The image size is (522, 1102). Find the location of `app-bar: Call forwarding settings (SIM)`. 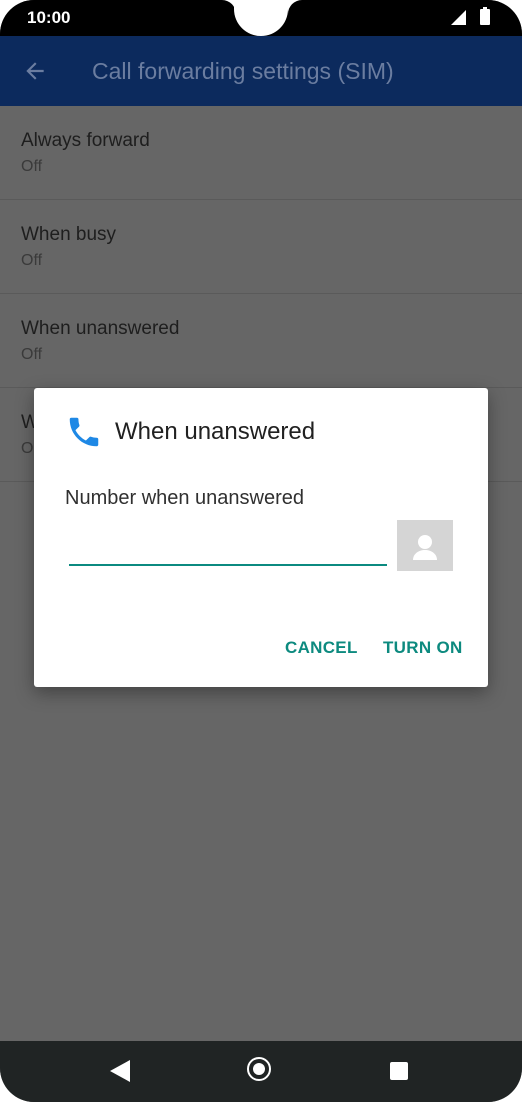

app-bar: Call forwarding settings (SIM) is located at coordinates (261, 71).